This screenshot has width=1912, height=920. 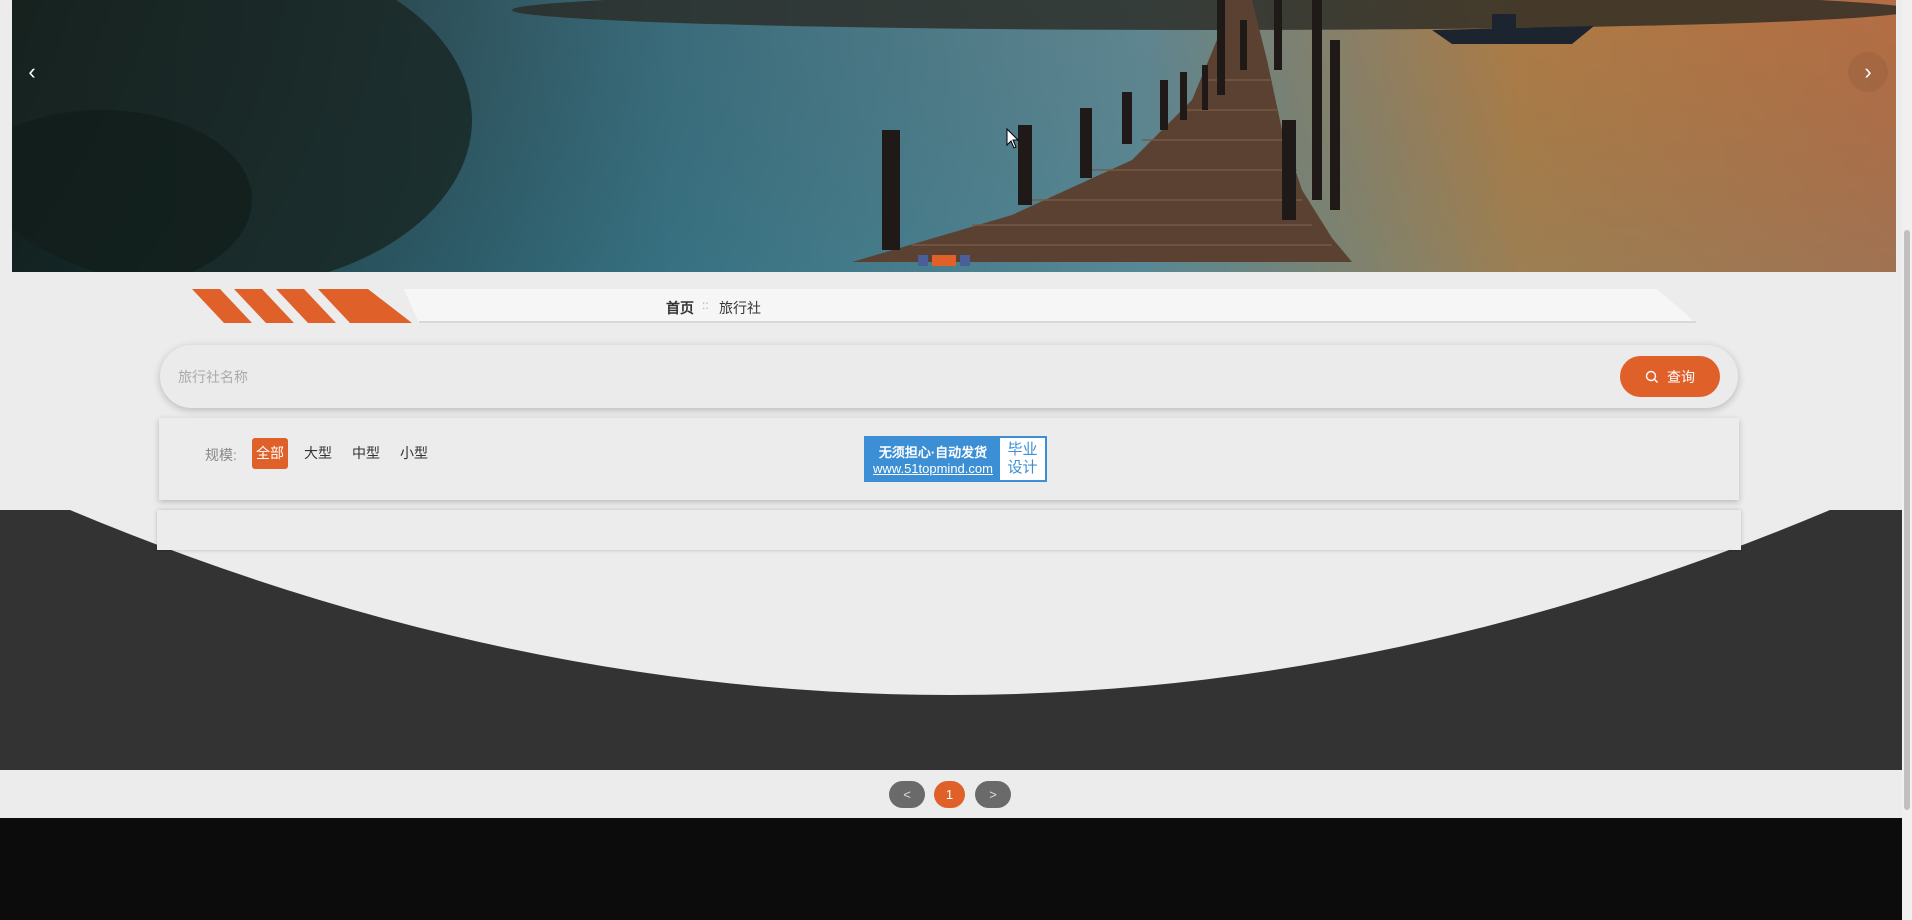 What do you see at coordinates (1681, 376) in the screenshot?
I see `search-button-label: 查询` at bounding box center [1681, 376].